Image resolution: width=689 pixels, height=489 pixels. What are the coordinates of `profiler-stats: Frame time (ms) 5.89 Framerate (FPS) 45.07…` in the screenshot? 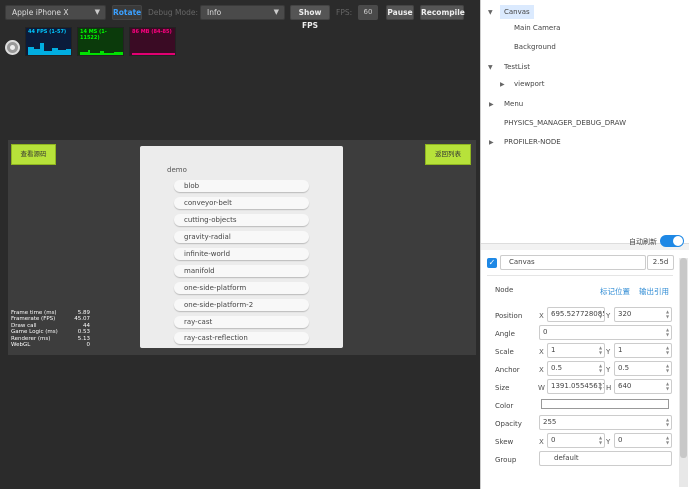 It's located at (50, 329).